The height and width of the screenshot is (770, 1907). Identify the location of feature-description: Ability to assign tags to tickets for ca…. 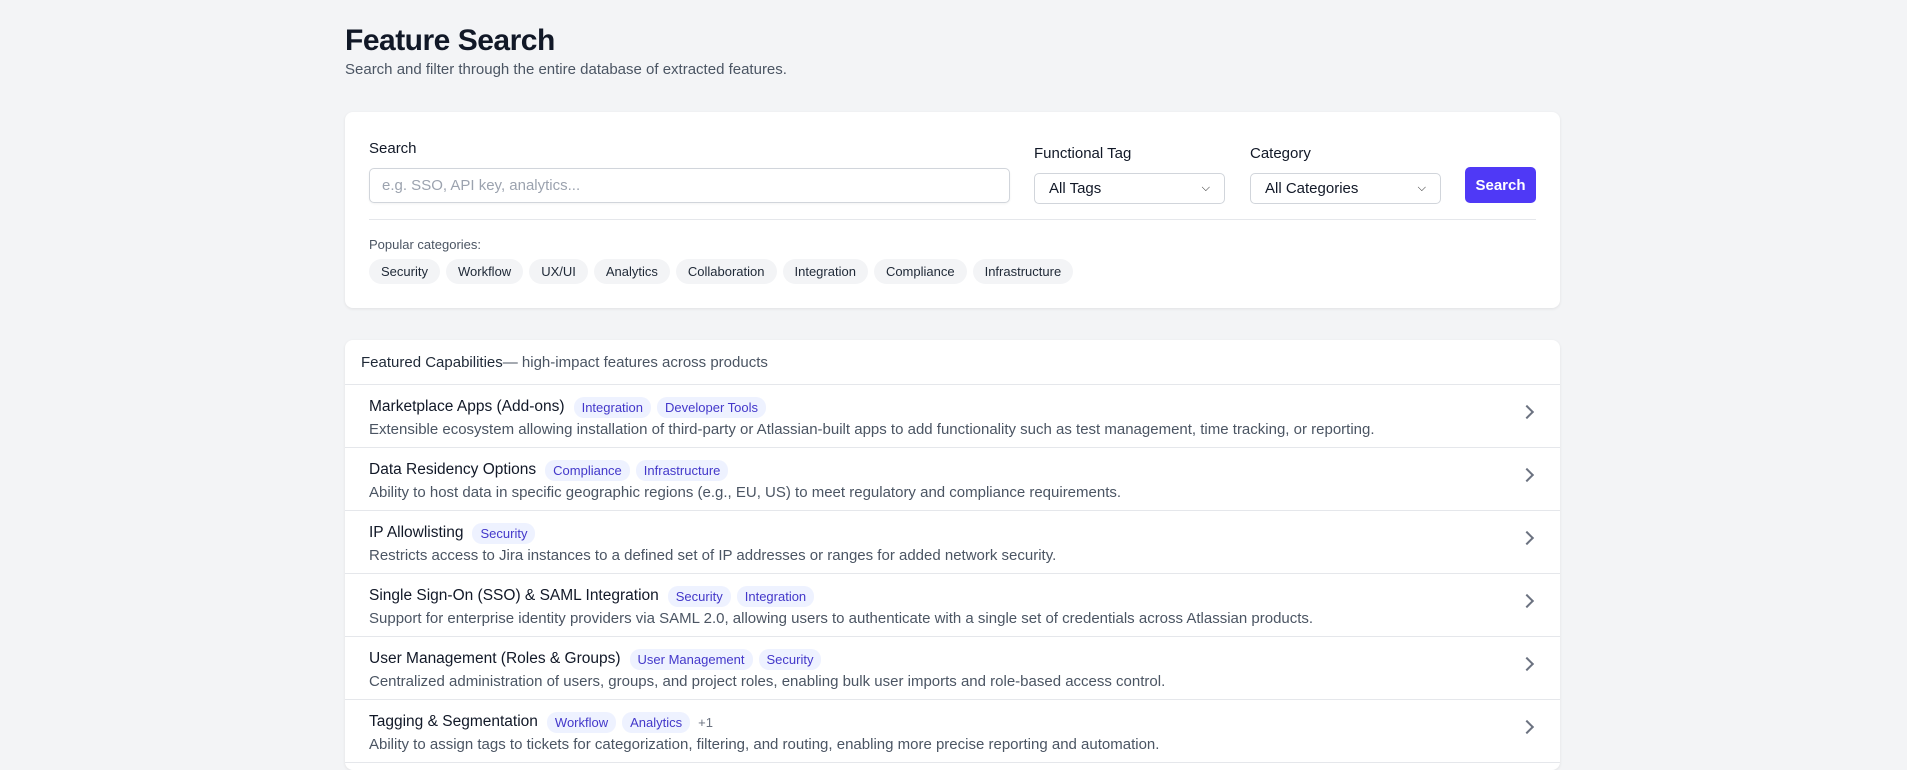
(764, 744).